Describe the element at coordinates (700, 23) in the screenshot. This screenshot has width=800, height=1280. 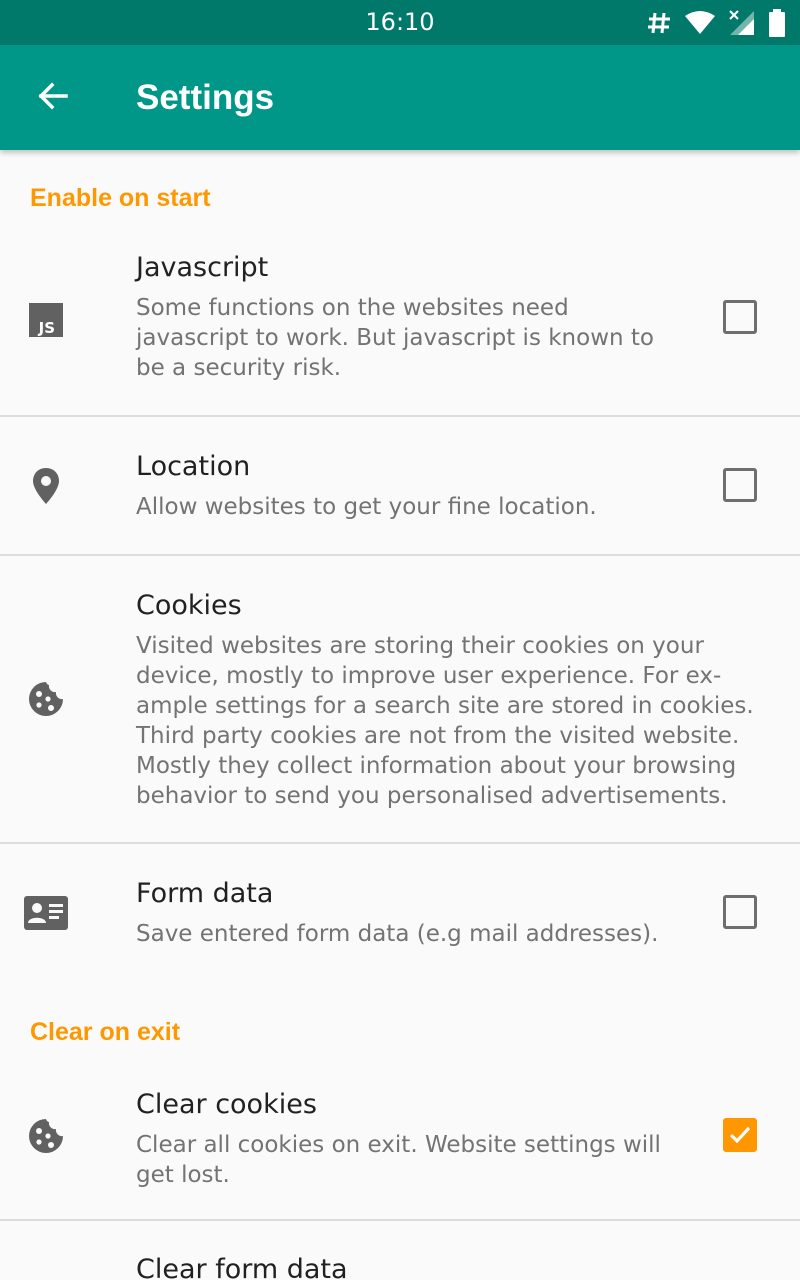
I see `wifi-icon` at that location.